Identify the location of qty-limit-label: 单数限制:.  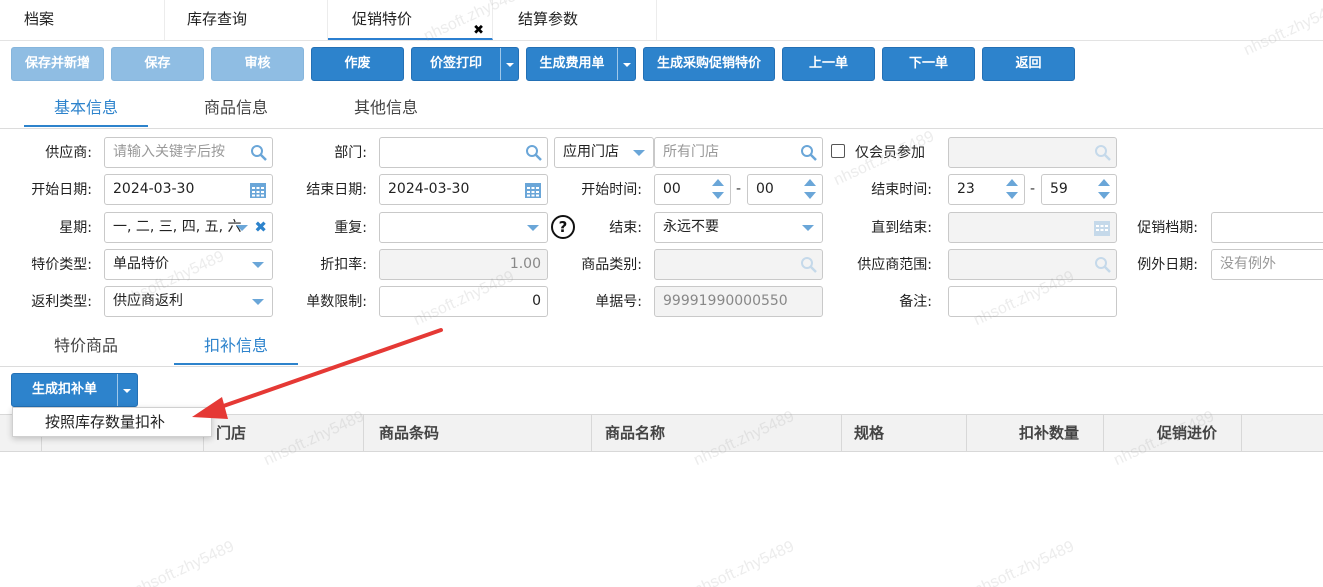
(336, 302).